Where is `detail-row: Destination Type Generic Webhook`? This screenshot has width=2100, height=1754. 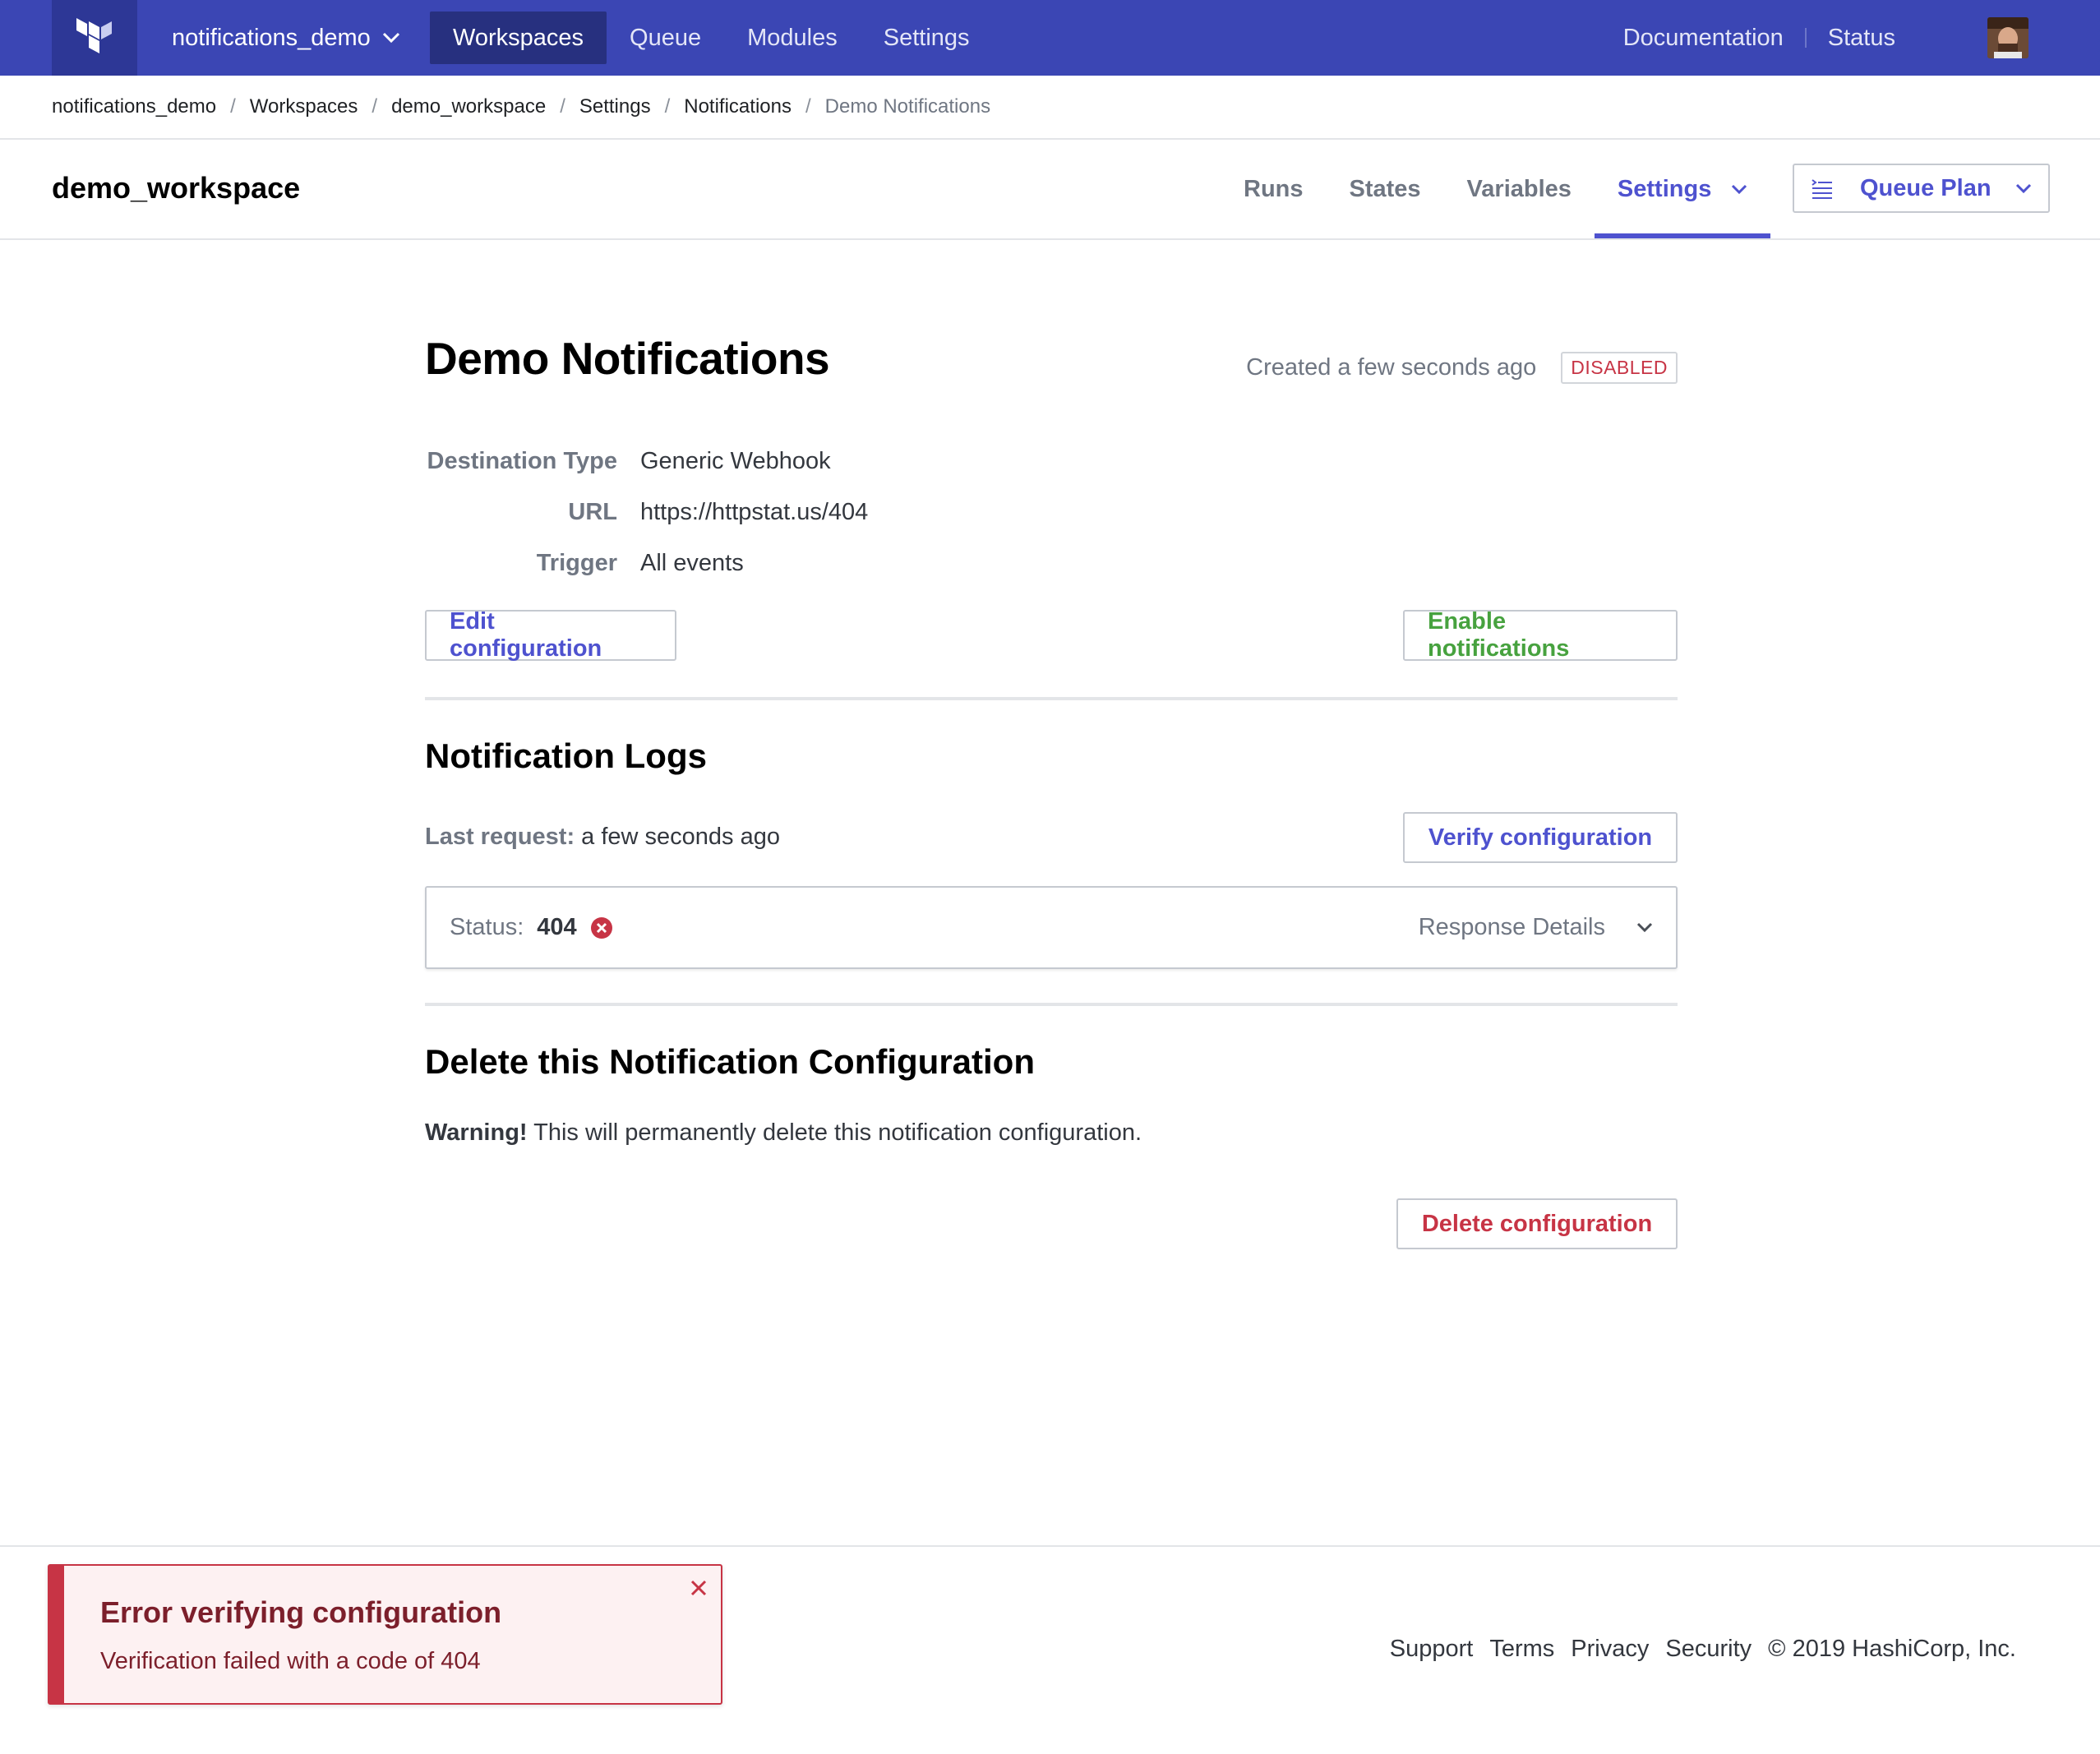 detail-row: Destination Type Generic Webhook is located at coordinates (646, 461).